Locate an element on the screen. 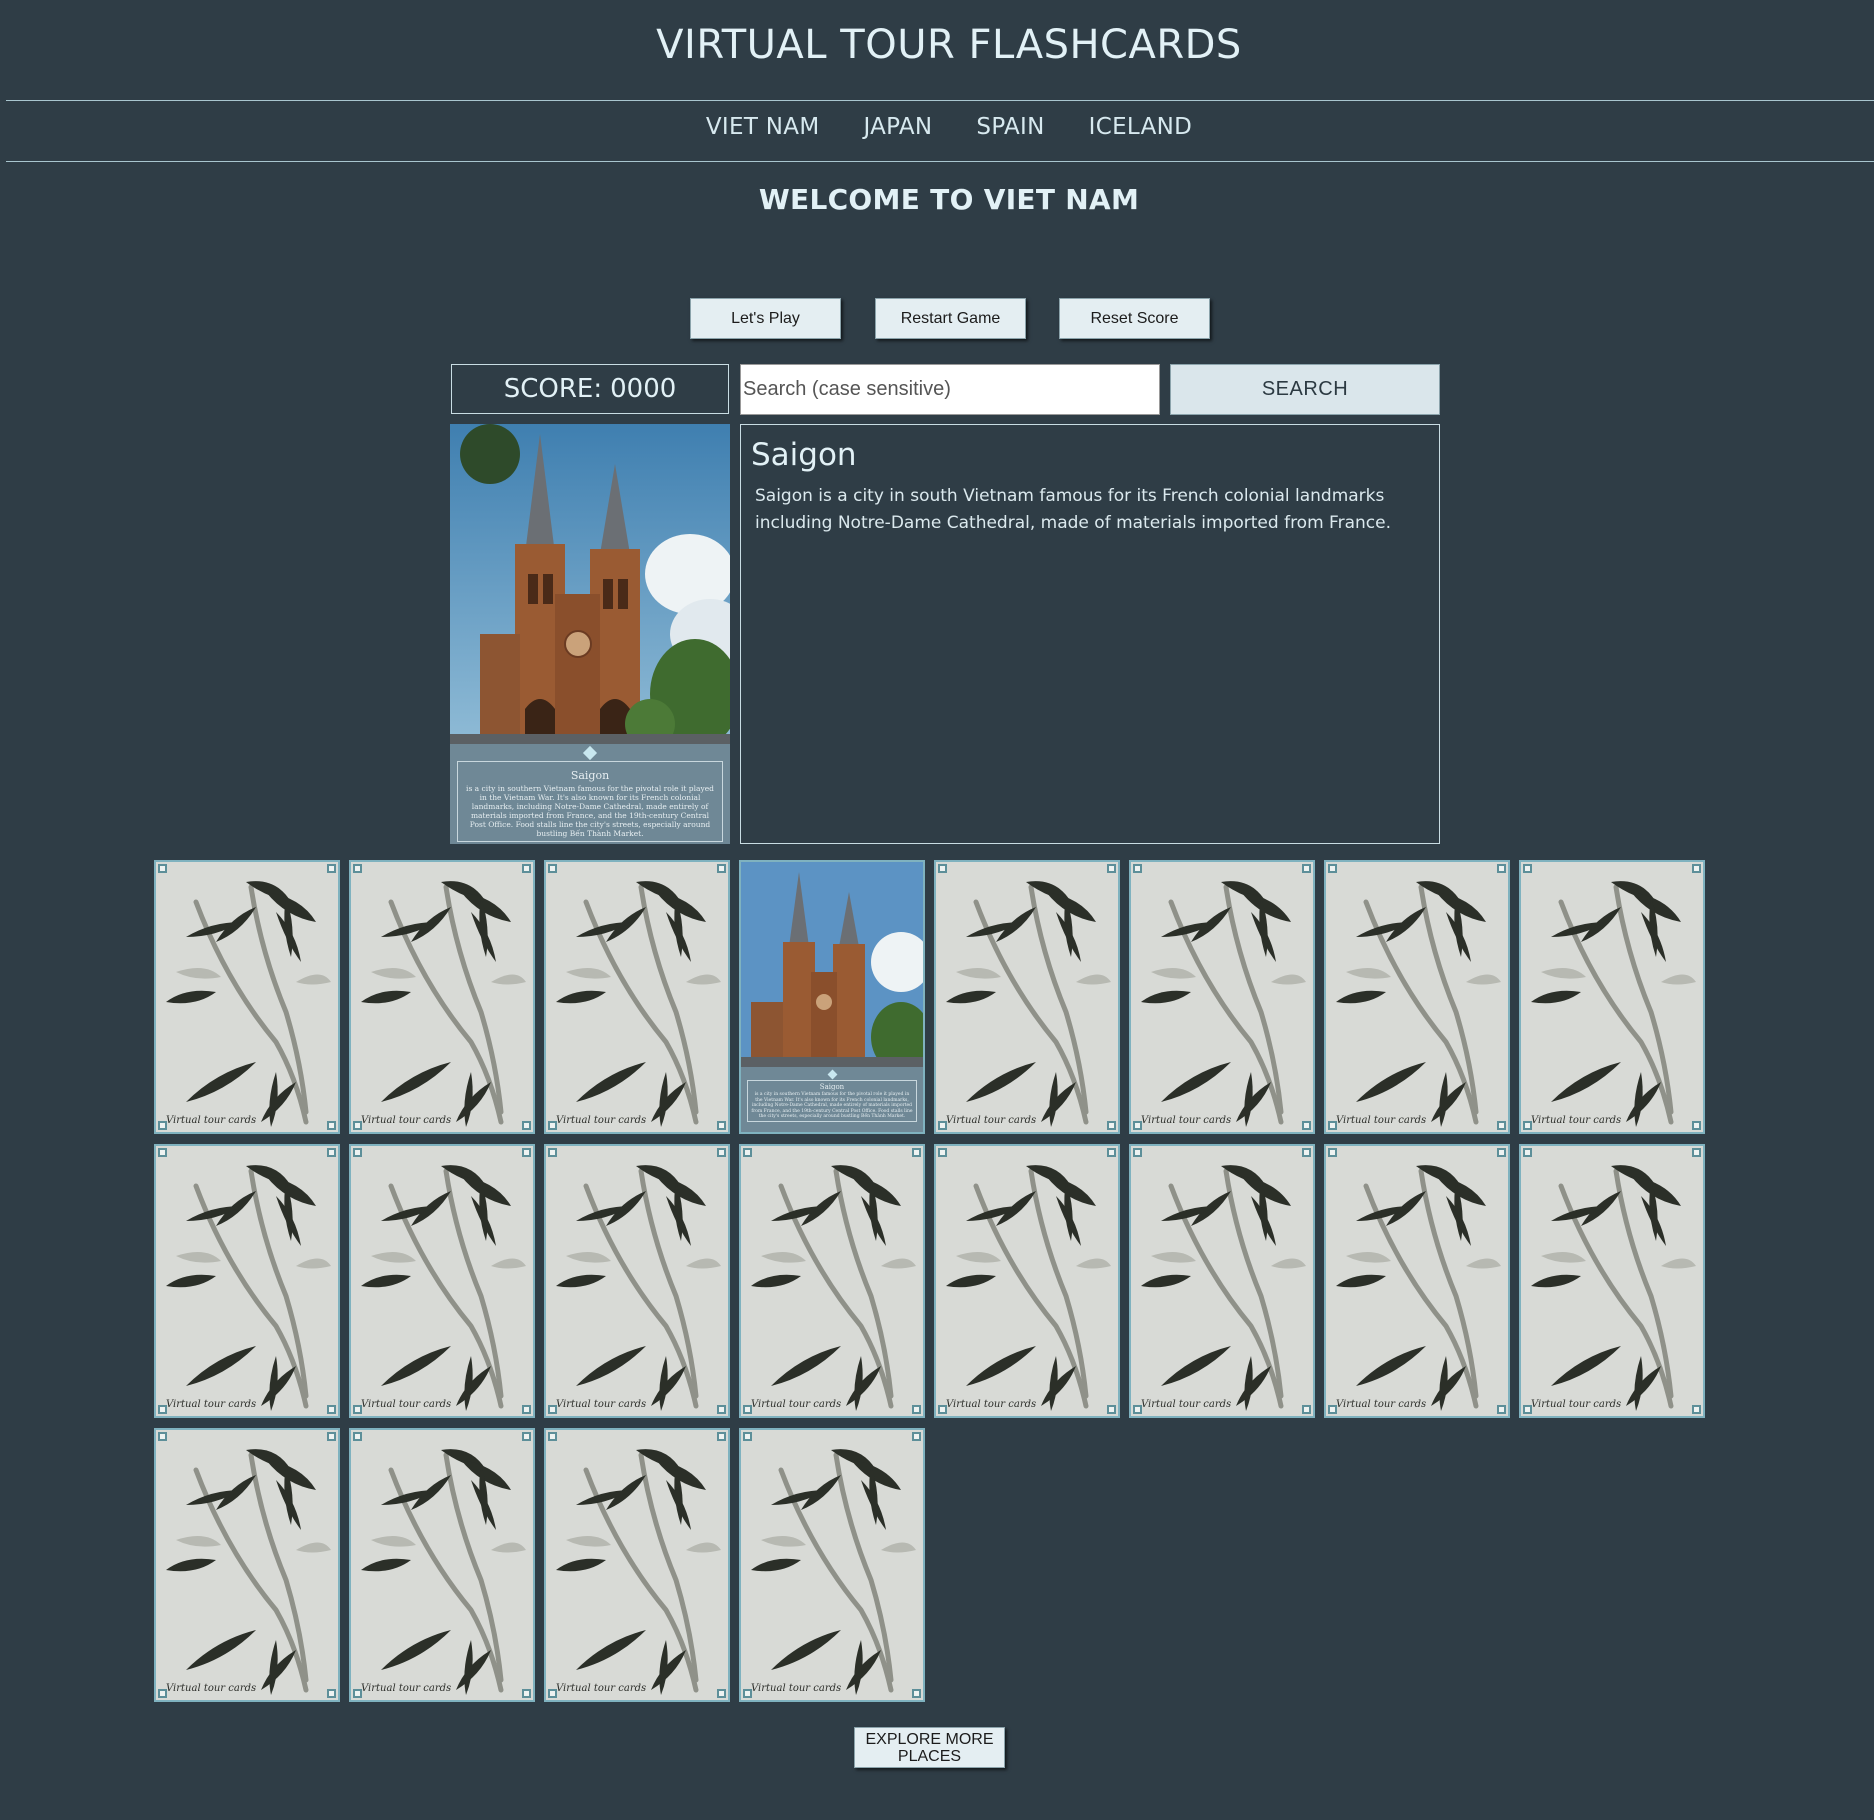  card-name: Saigon is located at coordinates (832, 1087).